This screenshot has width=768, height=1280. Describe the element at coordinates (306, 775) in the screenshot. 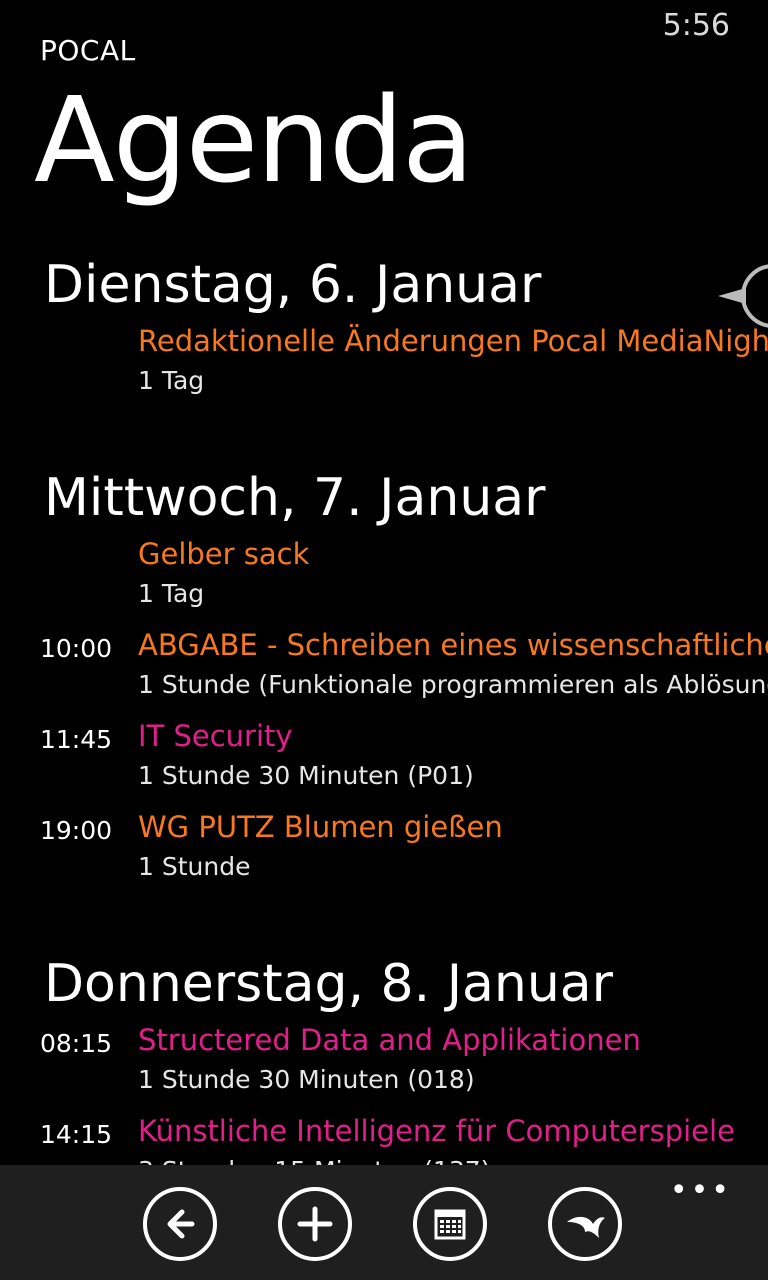

I see `event-detail: 1 Stunde 30 Minuten (P01)` at that location.